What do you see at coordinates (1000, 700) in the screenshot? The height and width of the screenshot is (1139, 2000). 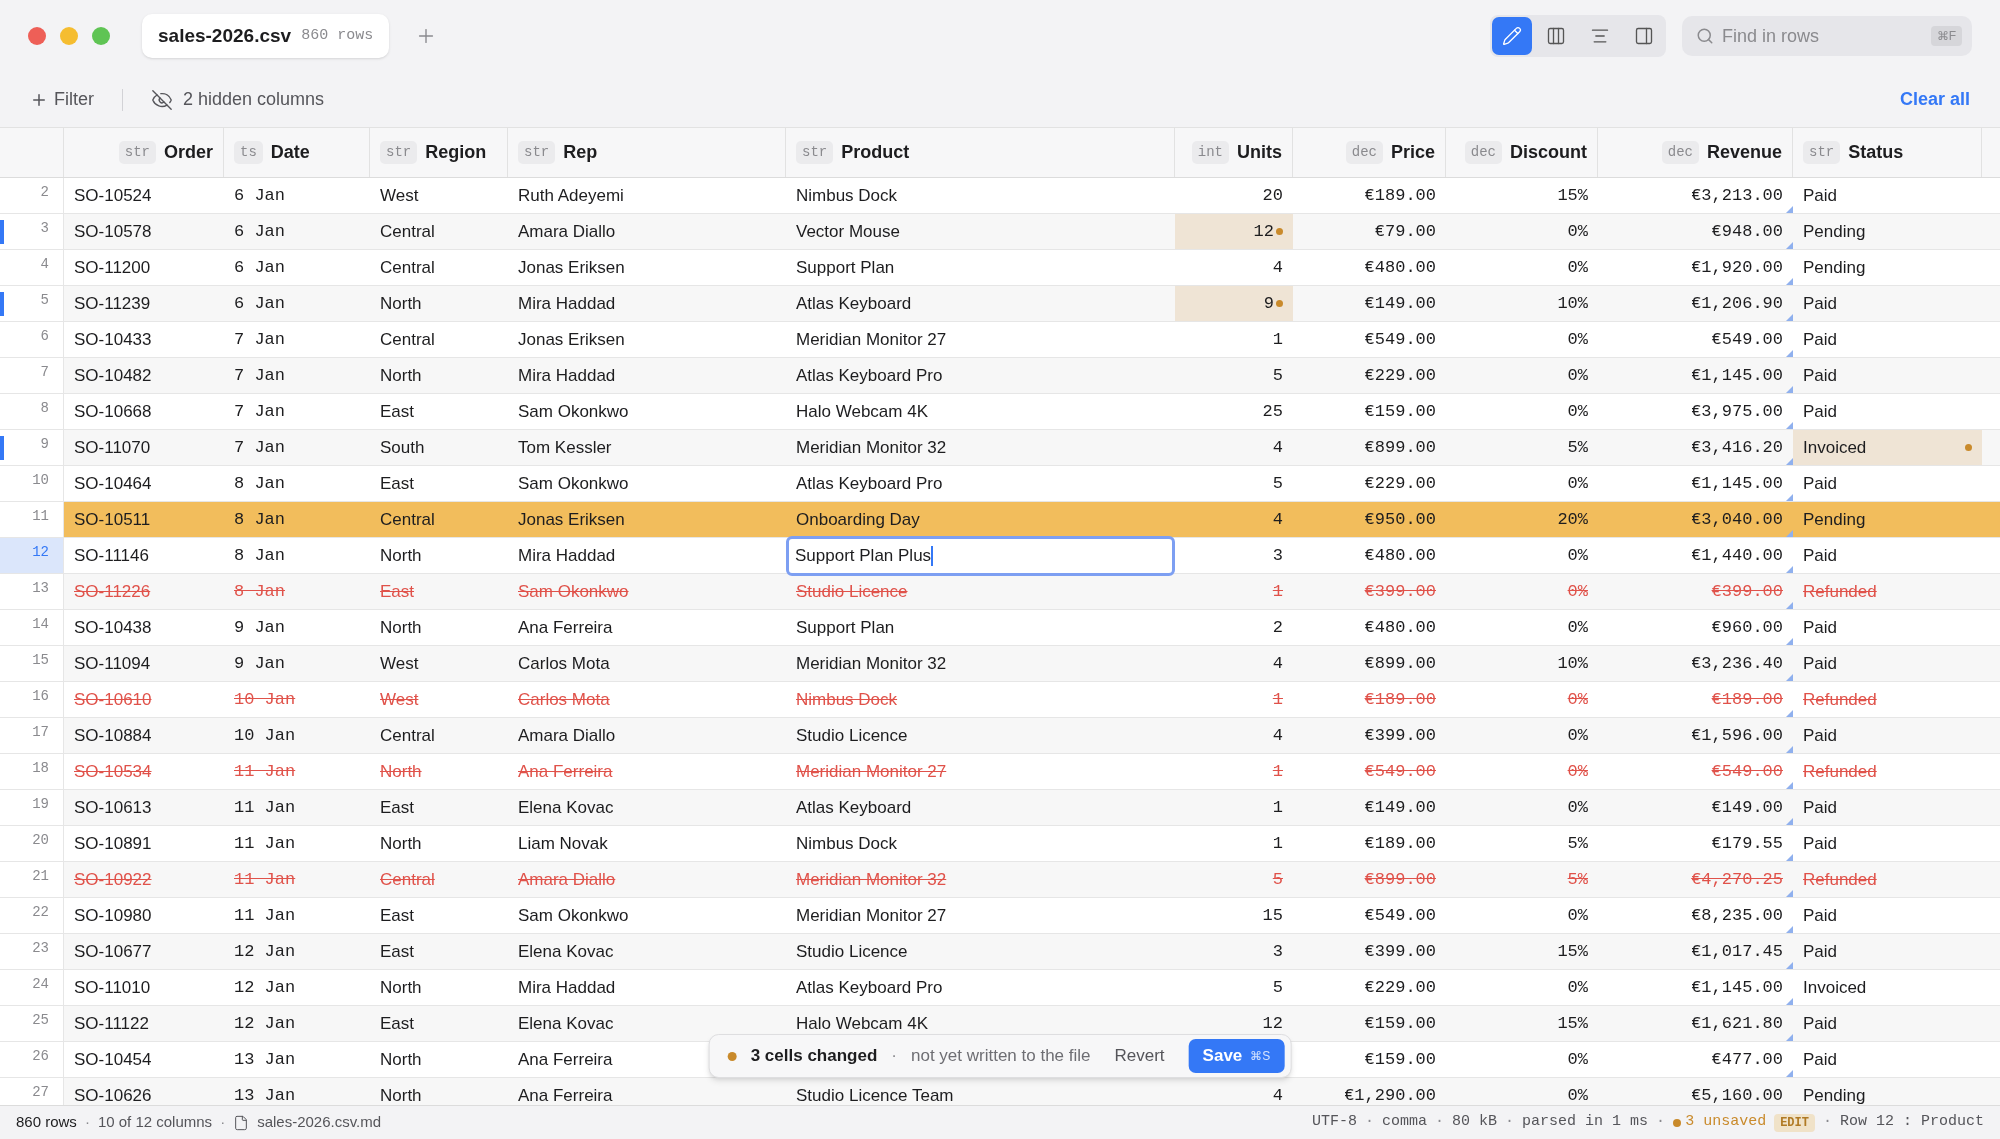 I see `table-row: 16 SO-10610 10 Jan West Carlos Mota Nimbus Dock 1 €189.00 0% €189.00 Refunded` at bounding box center [1000, 700].